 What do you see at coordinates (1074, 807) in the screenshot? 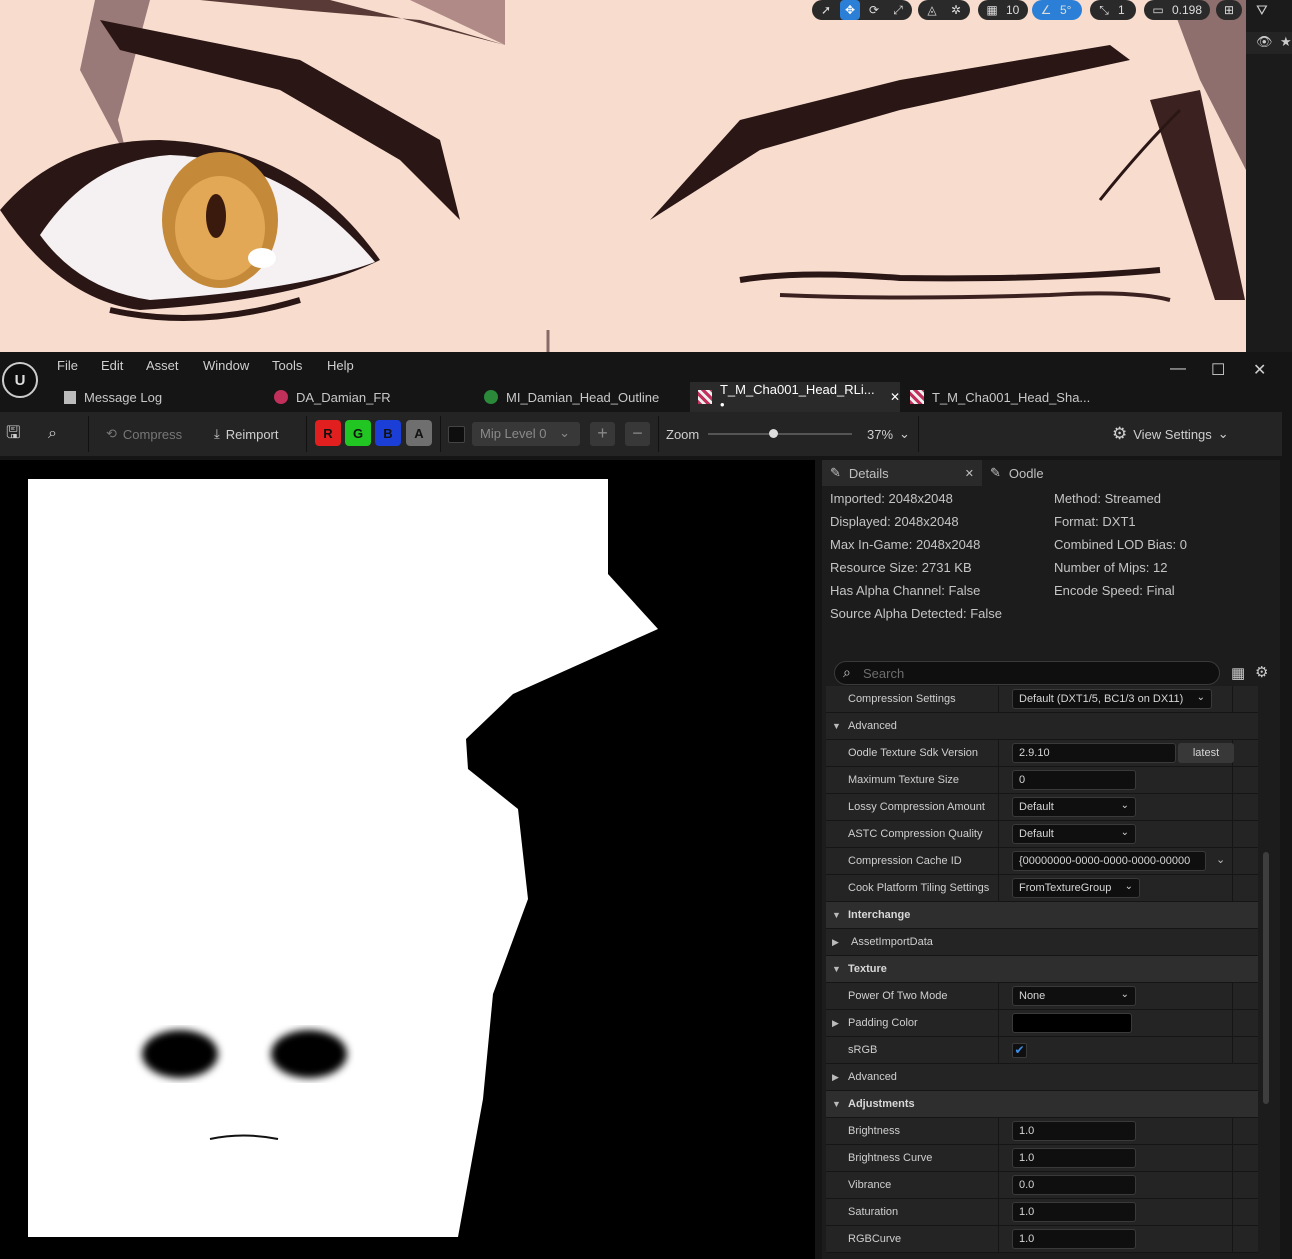
I see `lossy-amount-dropdown: Default ⌄` at bounding box center [1074, 807].